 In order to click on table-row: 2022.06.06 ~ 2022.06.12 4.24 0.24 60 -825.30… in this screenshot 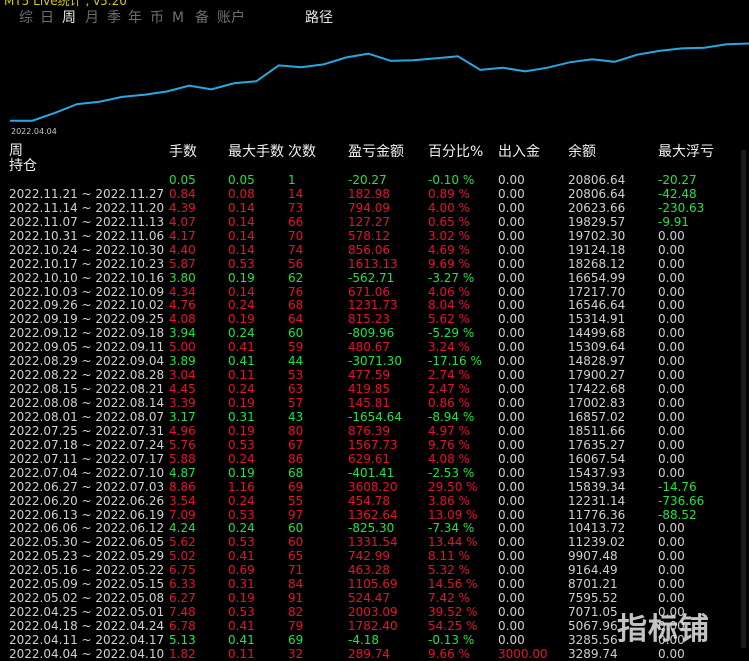, I will do `click(374, 528)`.